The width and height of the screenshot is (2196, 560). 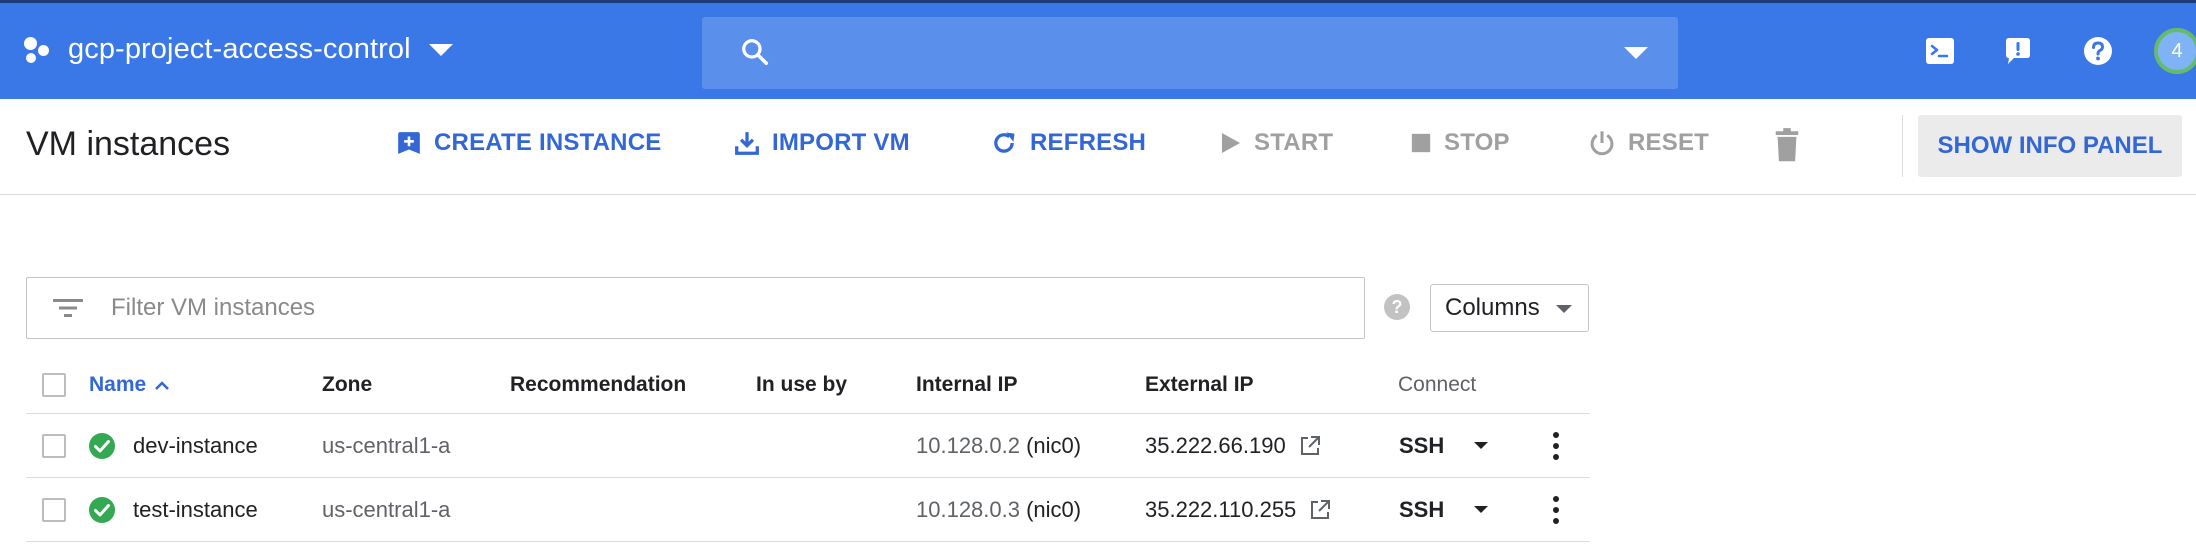 What do you see at coordinates (1088, 142) in the screenshot?
I see `refresh-label: REFRESH` at bounding box center [1088, 142].